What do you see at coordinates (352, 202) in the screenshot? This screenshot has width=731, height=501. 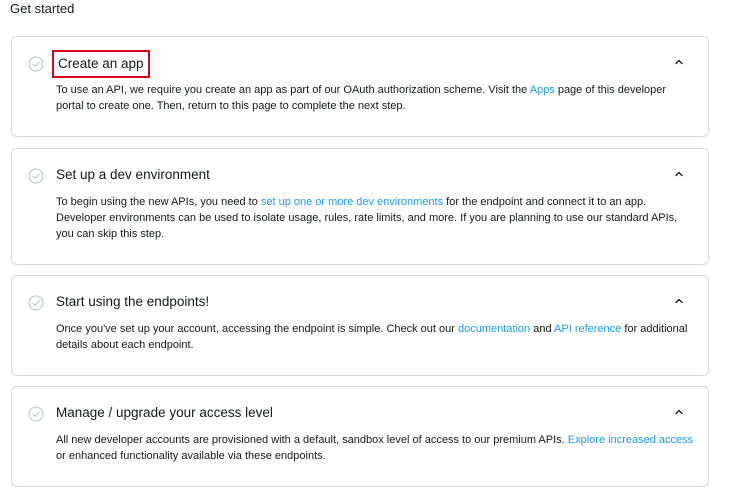 I see `dev-environments-link: set up one or more dev environments` at bounding box center [352, 202].